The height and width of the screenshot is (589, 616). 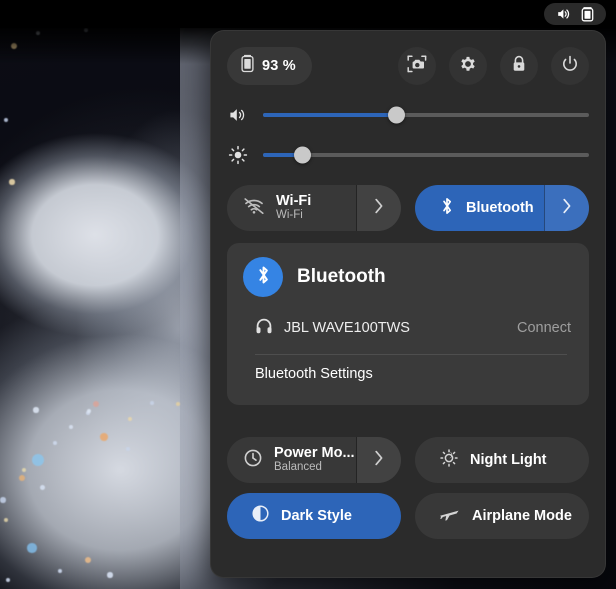 What do you see at coordinates (408, 208) in the screenshot?
I see `tile-row-connectivity: Wi-Fi Wi-Fi Bluetooth` at bounding box center [408, 208].